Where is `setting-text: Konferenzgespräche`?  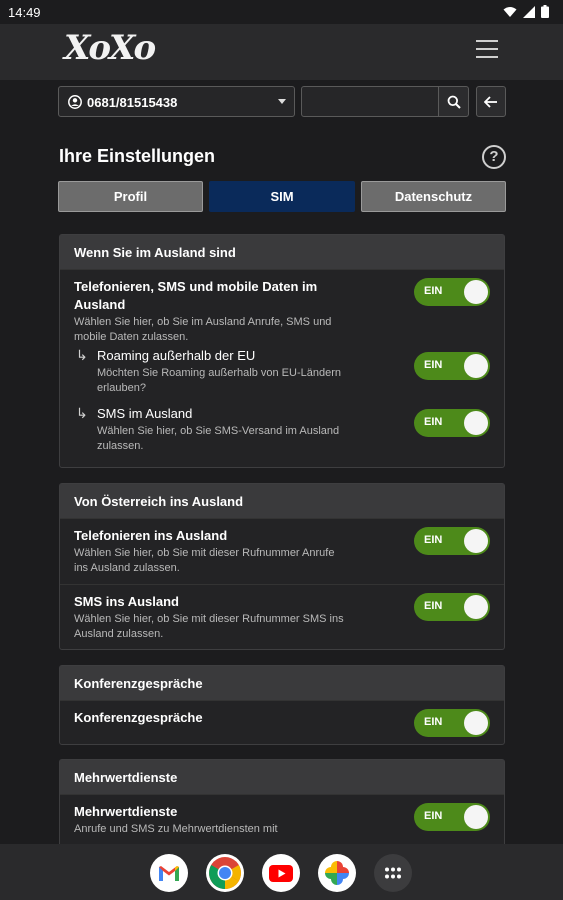 setting-text: Konferenzgespräche is located at coordinates (211, 718).